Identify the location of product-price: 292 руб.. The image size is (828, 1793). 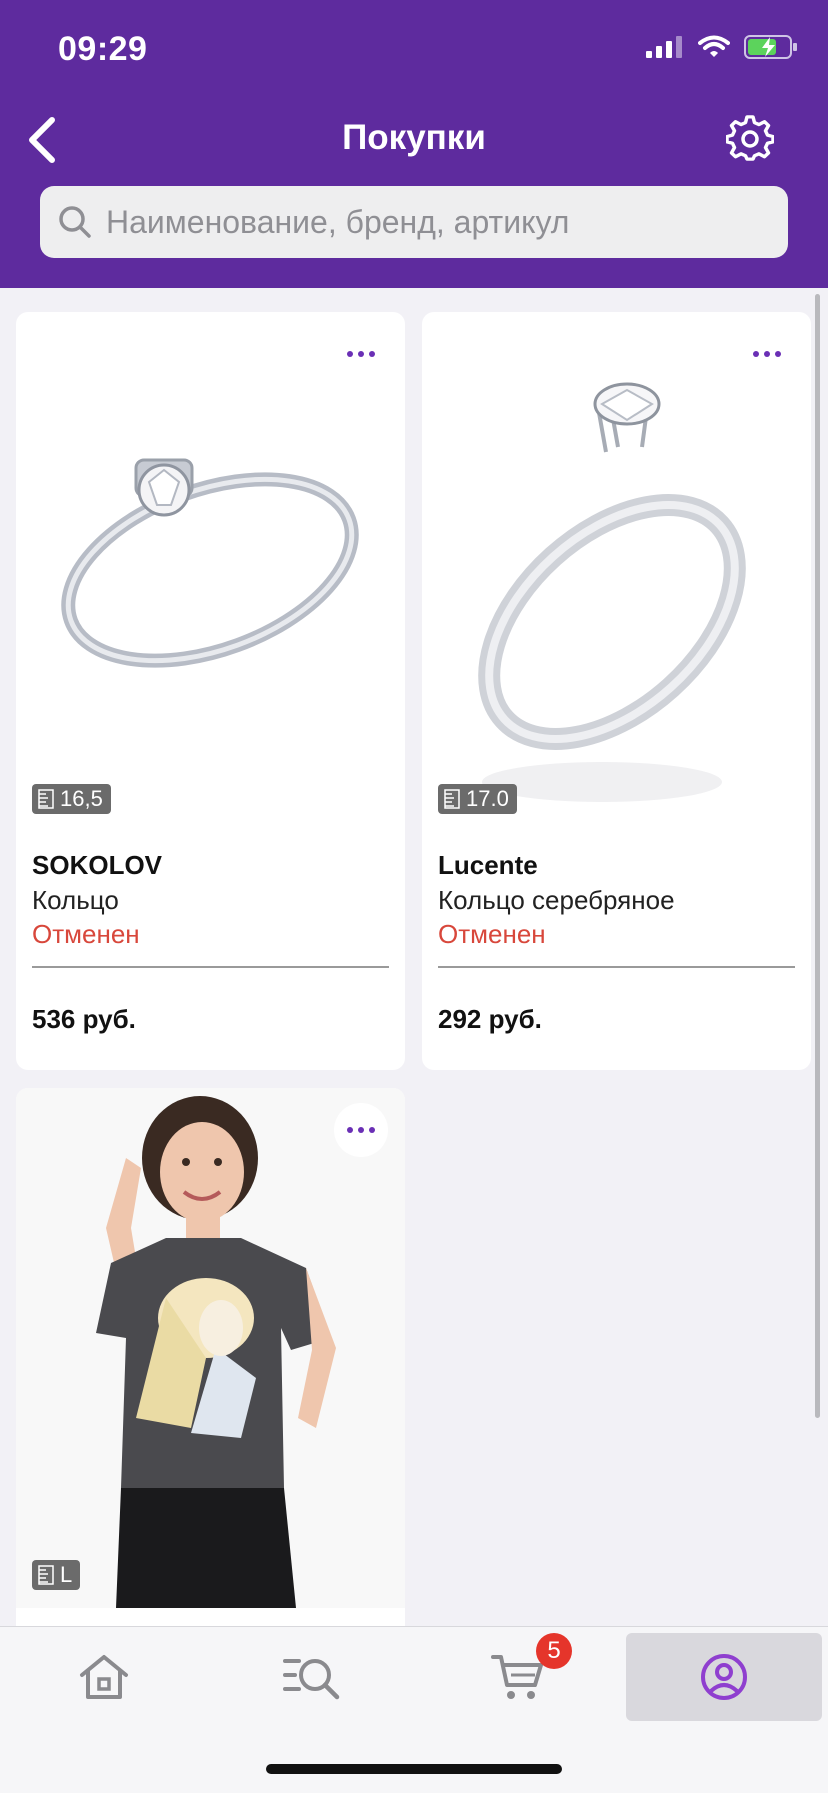
(490, 1019).